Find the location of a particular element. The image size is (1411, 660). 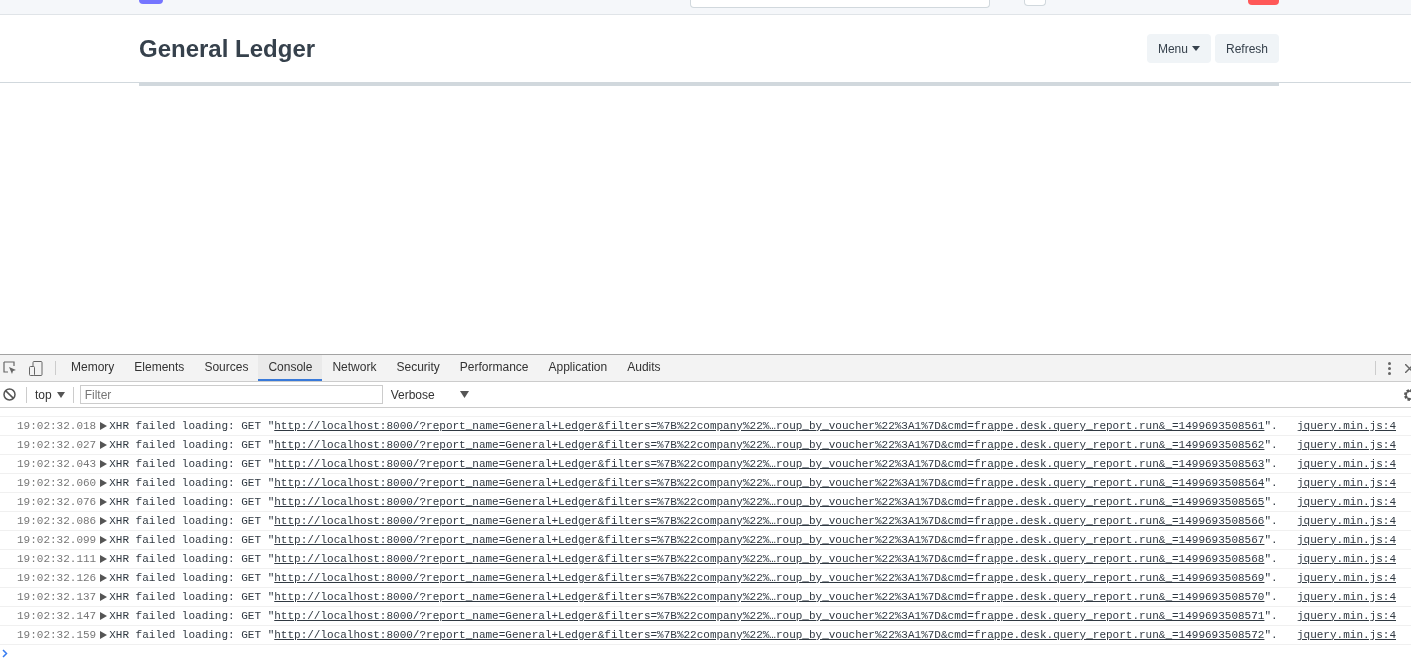

log-timestamp: 19:02:32.159 is located at coordinates (57, 635).